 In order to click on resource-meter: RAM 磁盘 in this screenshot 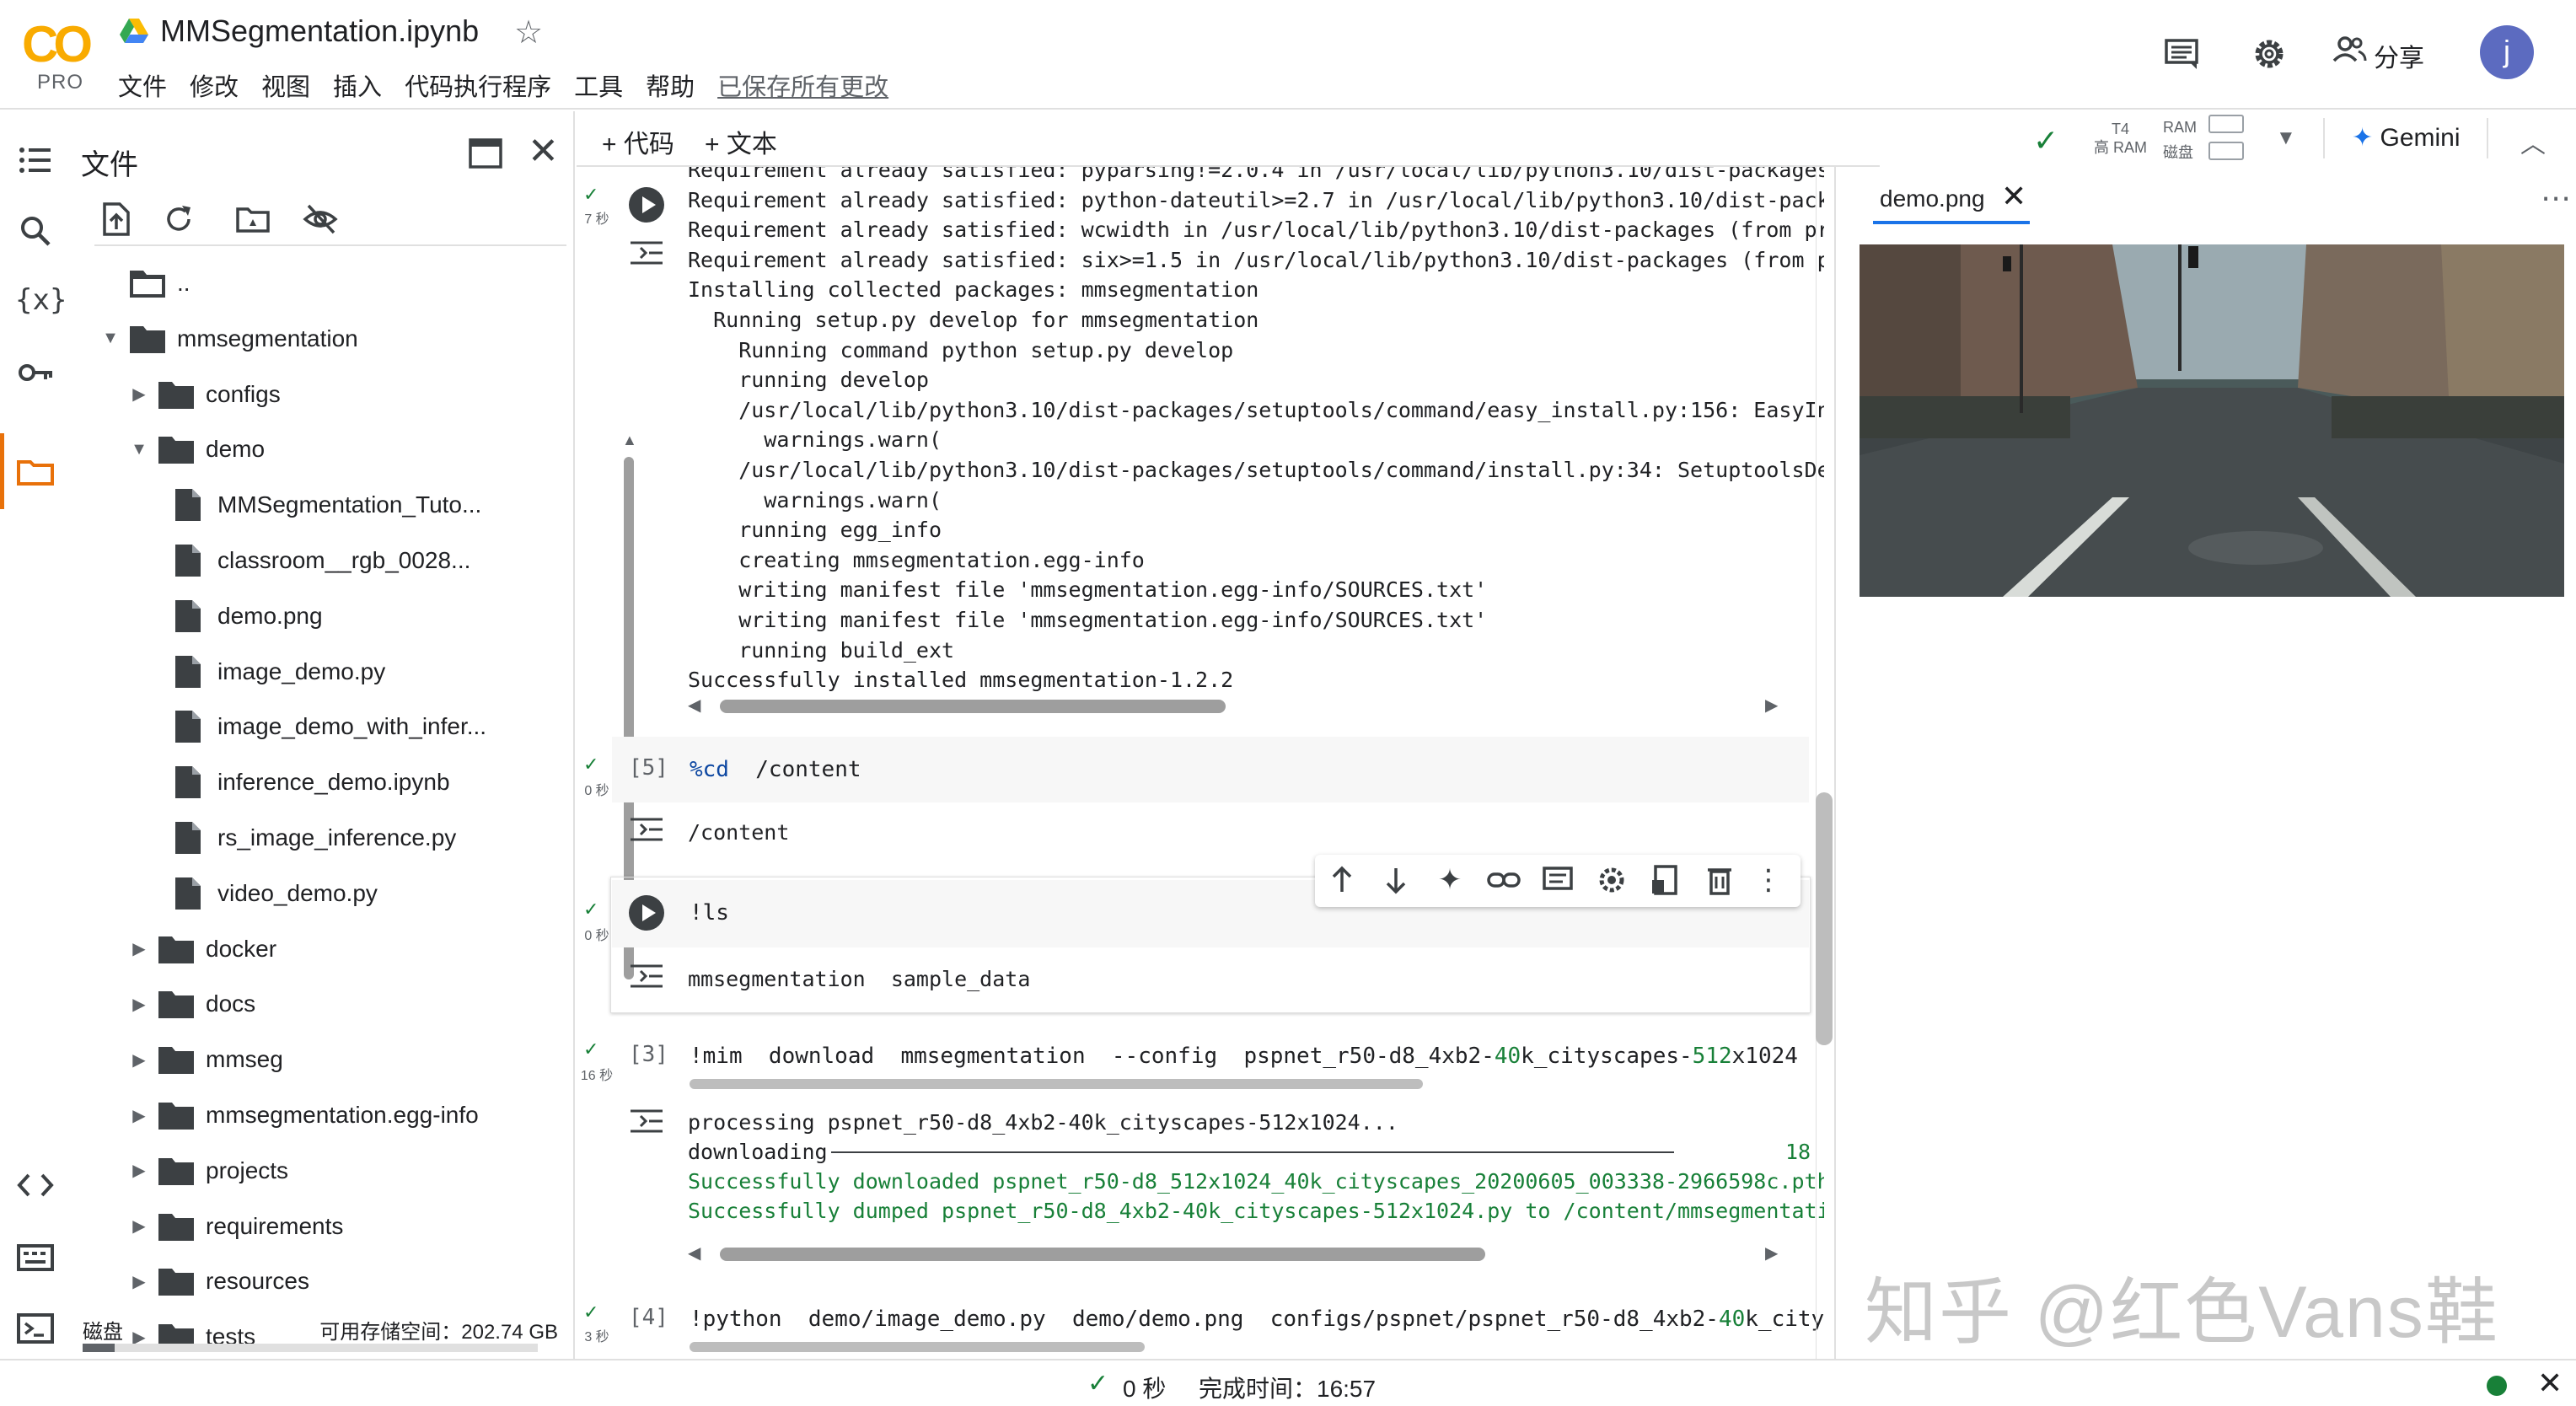, I will do `click(2180, 140)`.